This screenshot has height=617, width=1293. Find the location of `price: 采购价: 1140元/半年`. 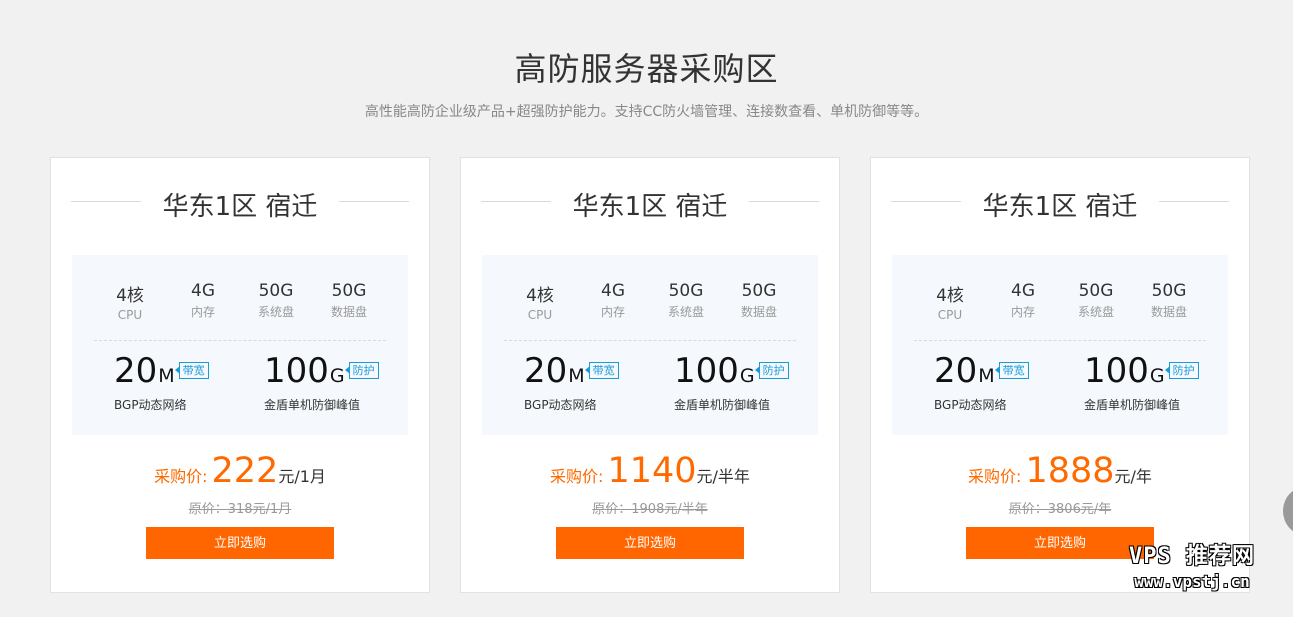

price: 采购价: 1140元/半年 is located at coordinates (650, 471).